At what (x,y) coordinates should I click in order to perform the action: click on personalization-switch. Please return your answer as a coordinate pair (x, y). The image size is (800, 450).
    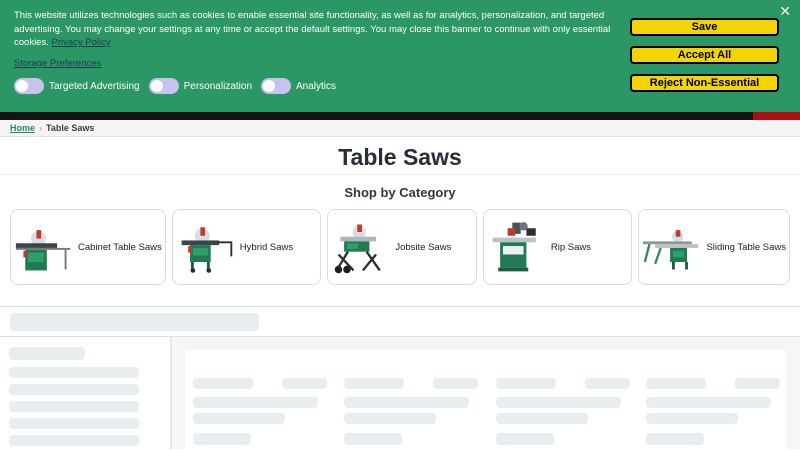
    Looking at the image, I should click on (163, 86).